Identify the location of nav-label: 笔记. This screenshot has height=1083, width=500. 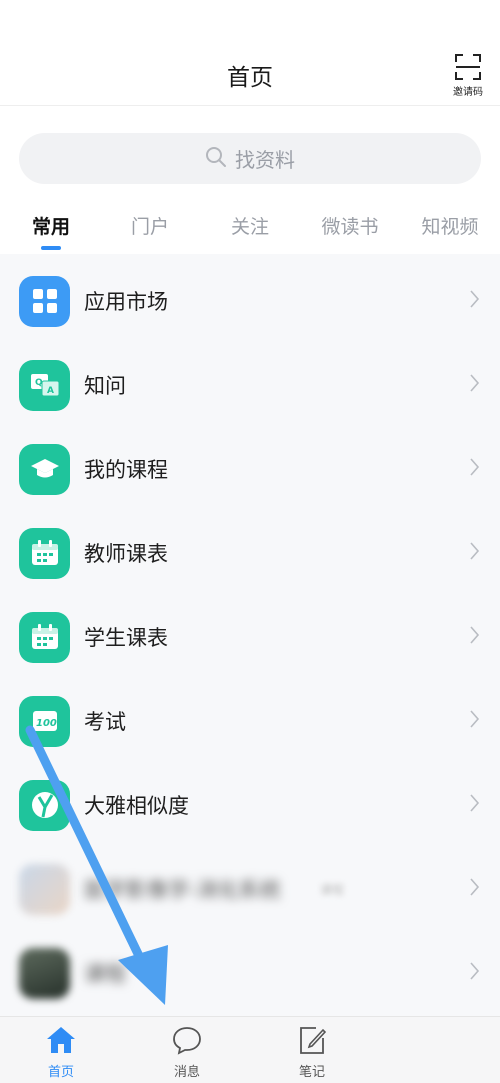
(311, 1072).